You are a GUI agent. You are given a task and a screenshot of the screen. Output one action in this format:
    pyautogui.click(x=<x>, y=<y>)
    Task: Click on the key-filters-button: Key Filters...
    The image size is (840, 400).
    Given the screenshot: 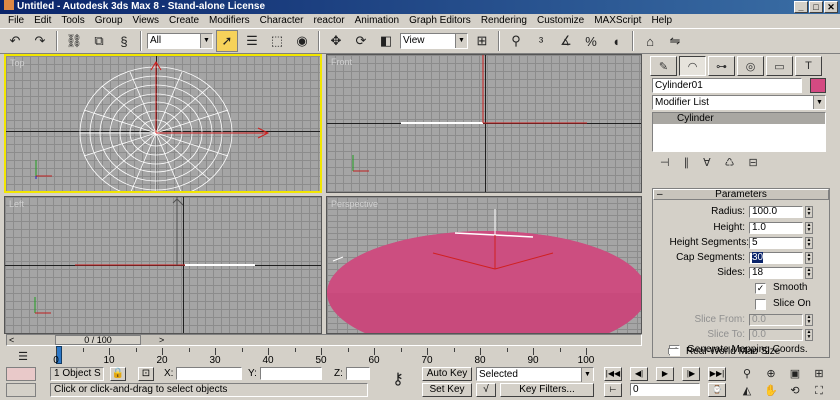 What is the action you would take?
    pyautogui.click(x=547, y=390)
    